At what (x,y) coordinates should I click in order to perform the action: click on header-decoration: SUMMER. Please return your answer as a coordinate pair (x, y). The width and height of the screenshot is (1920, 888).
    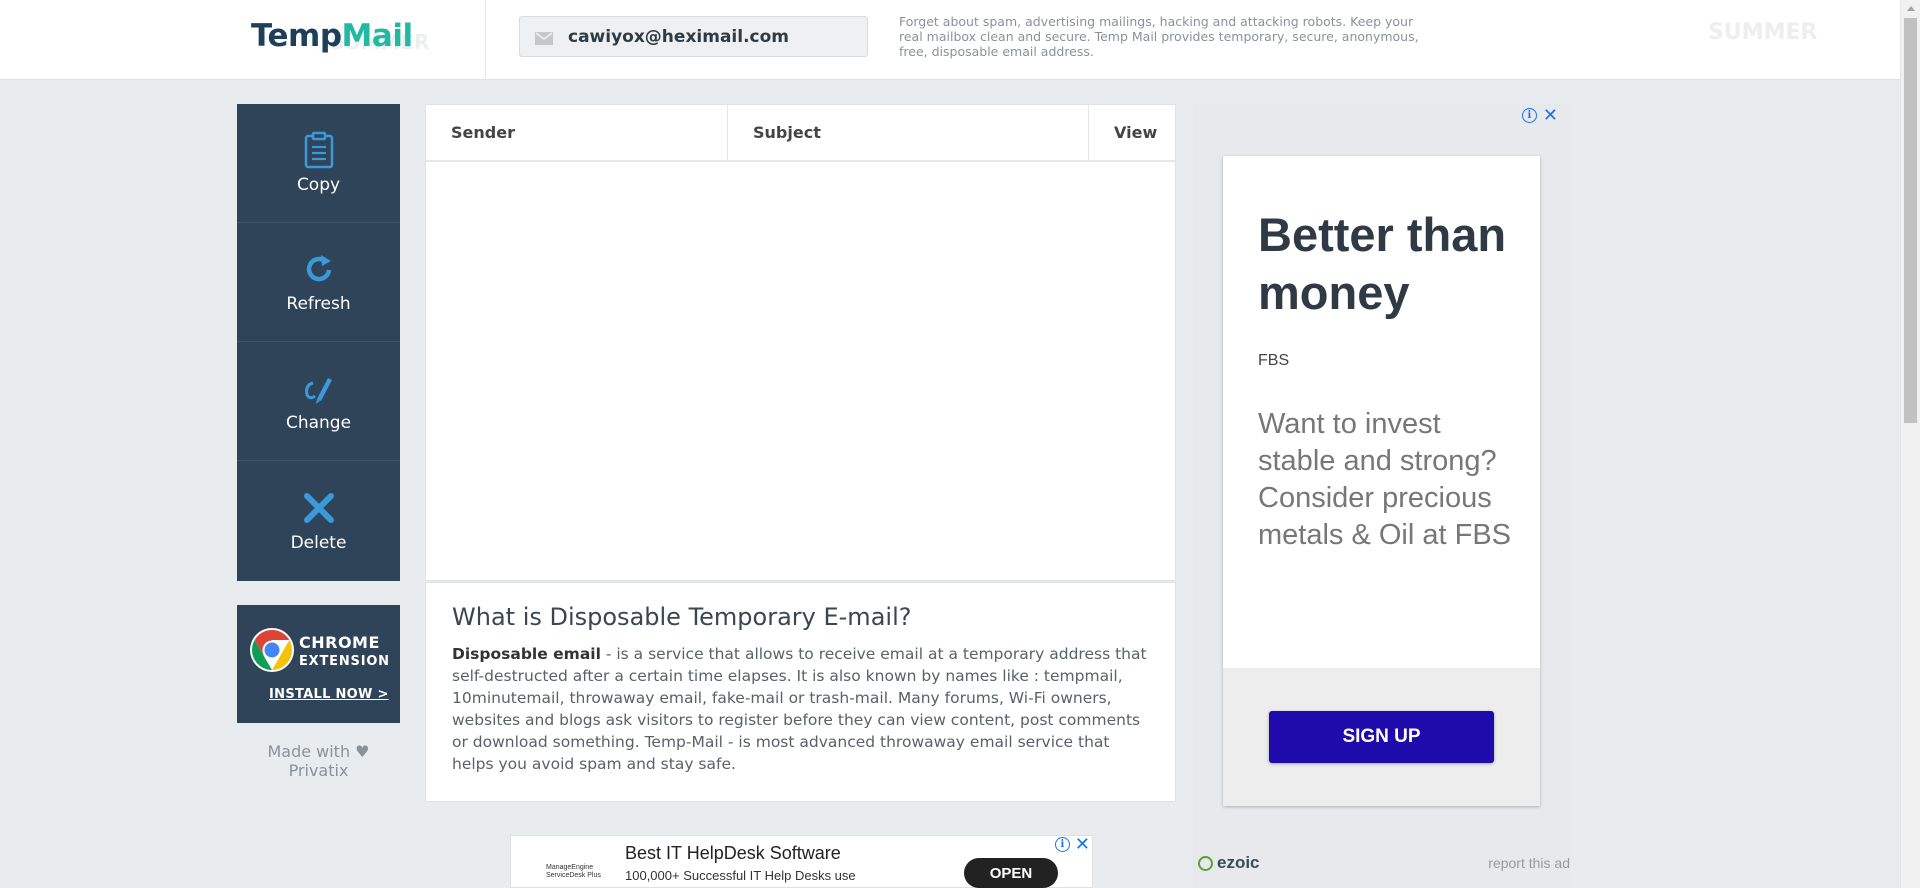
    Looking at the image, I should click on (1763, 32).